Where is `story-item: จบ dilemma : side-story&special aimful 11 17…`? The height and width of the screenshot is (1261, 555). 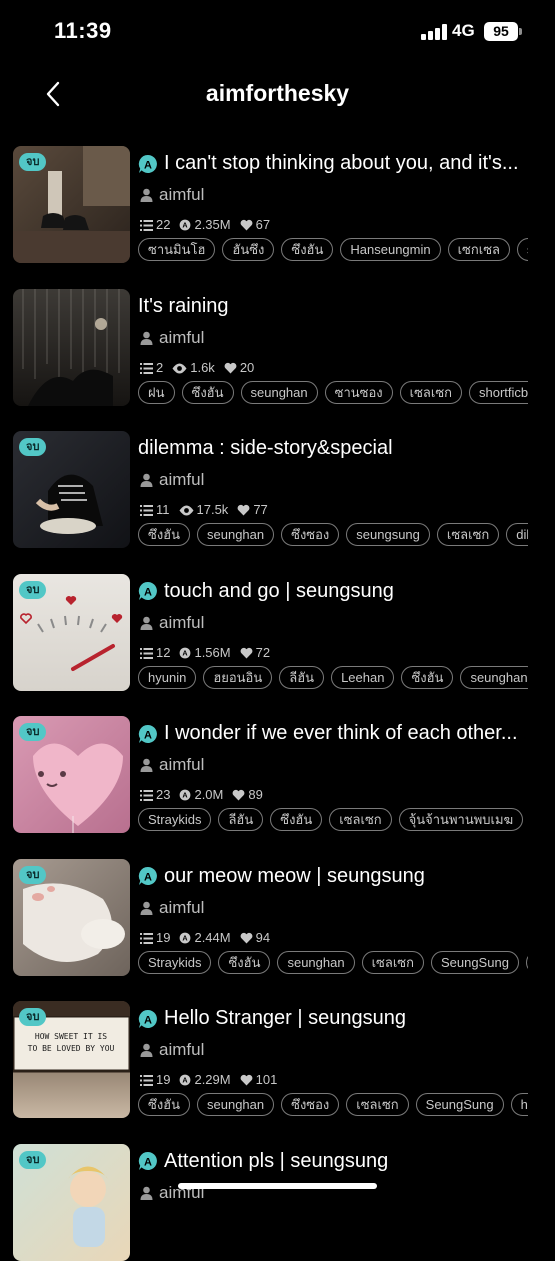
story-item: จบ dilemma : side-story&special aimful 11 17… is located at coordinates (277, 481).